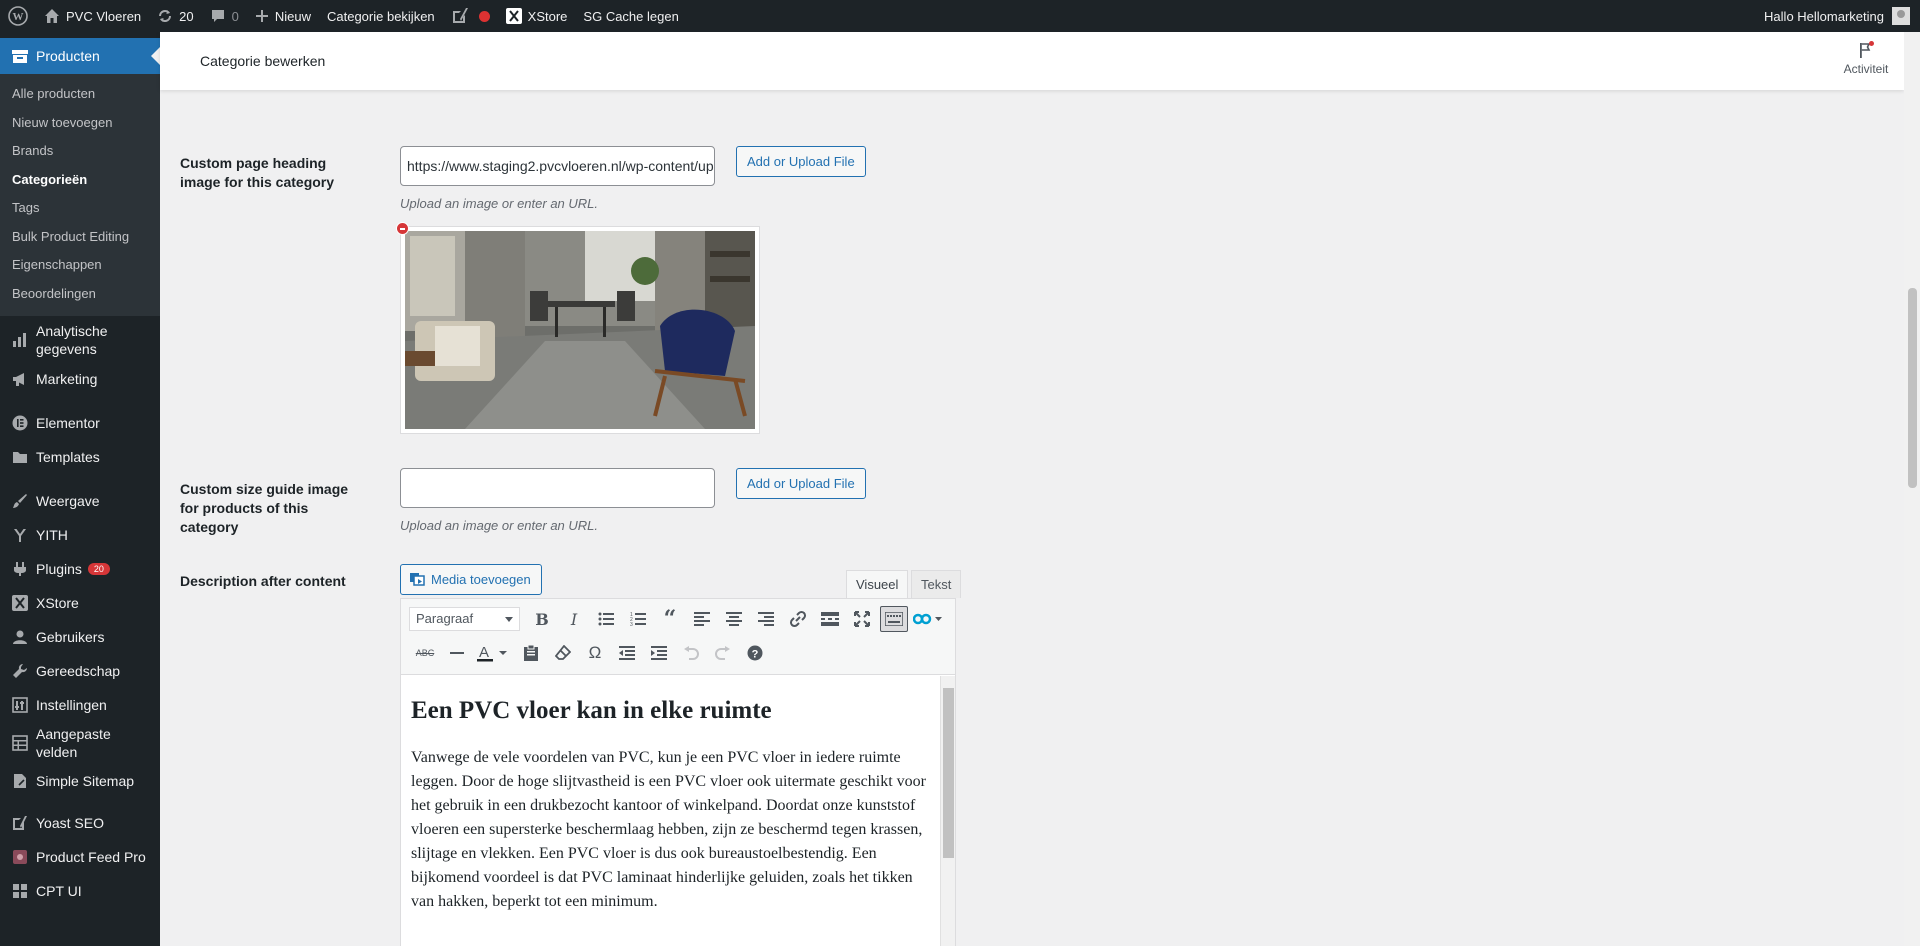 The height and width of the screenshot is (946, 1920). What do you see at coordinates (798, 619) in the screenshot?
I see `link-icon` at bounding box center [798, 619].